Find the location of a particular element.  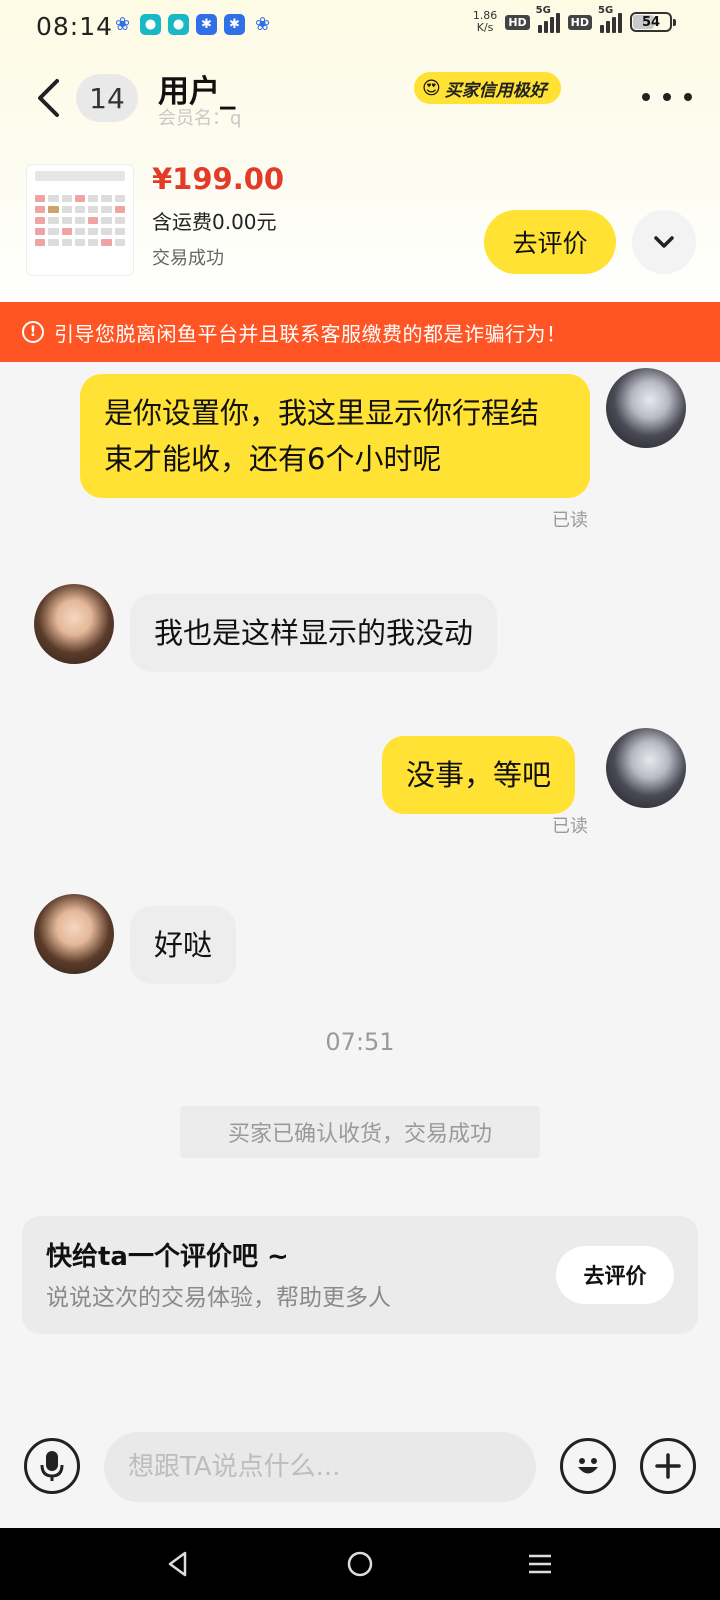

status-right: 1.86 K/s HD 5G HD 5G 54 is located at coordinates (574, 19).